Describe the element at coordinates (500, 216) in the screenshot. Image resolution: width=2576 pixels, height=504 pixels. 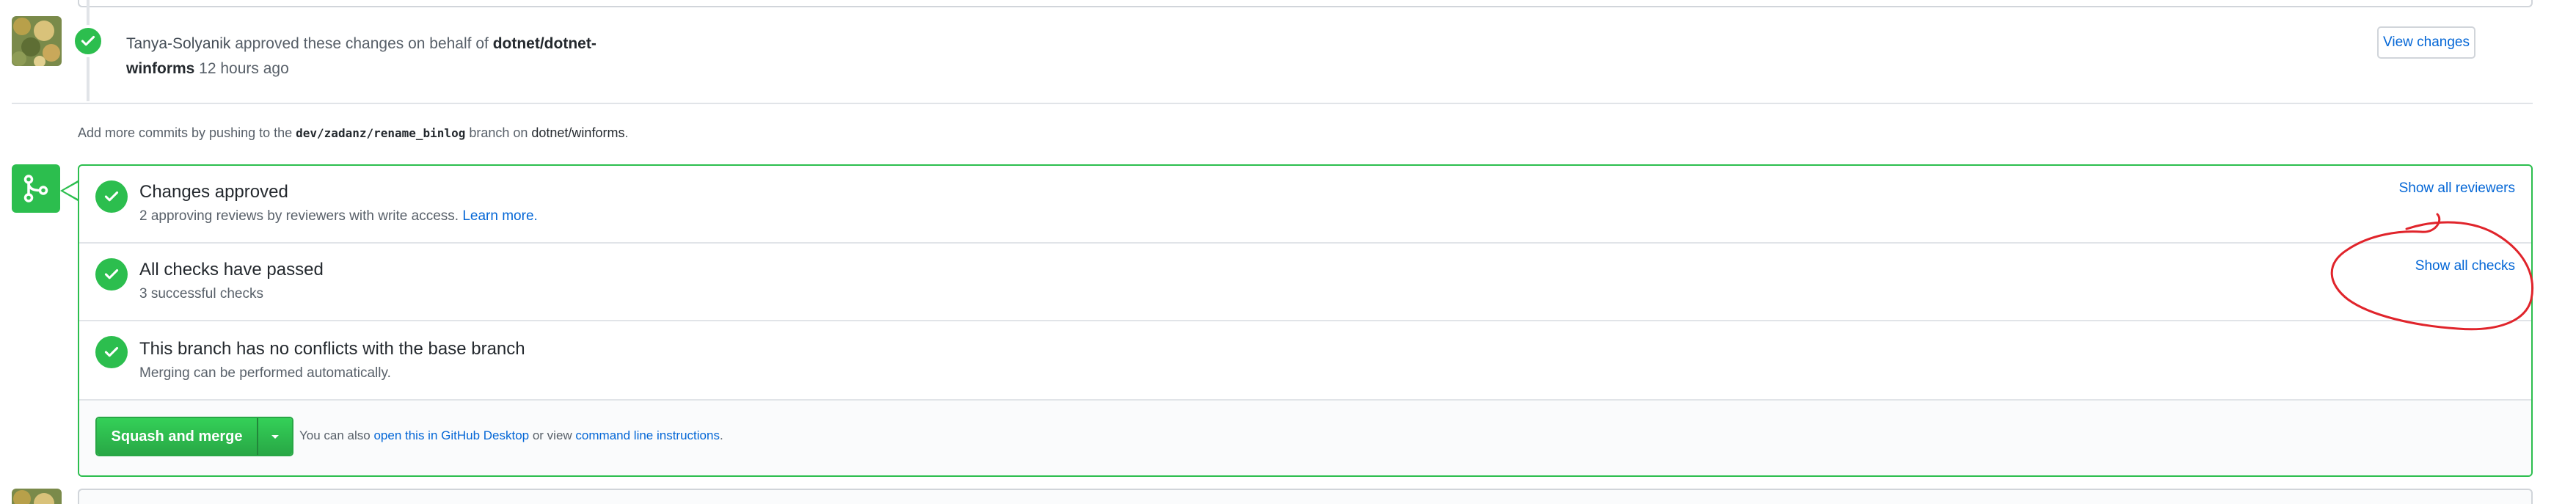
I see `learn-more-link: Learn more.` at that location.